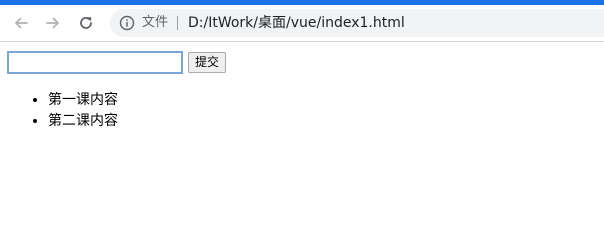  I want to click on lesson-form: 提交, so click(117, 62).